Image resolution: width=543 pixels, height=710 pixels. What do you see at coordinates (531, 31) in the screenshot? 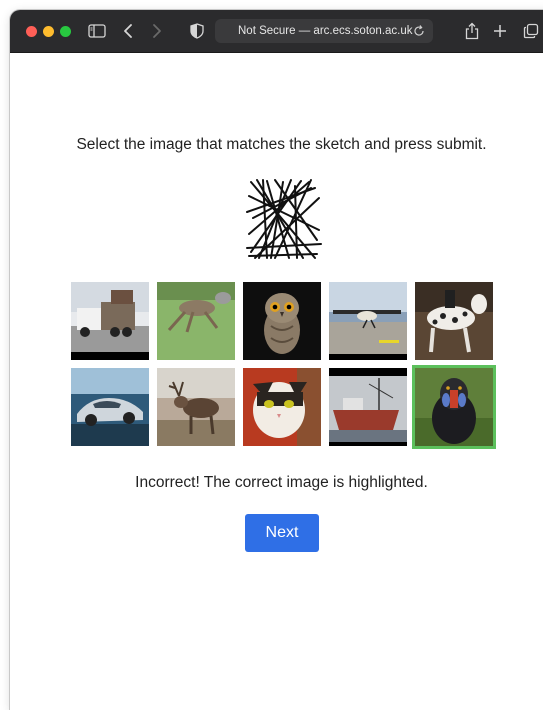
I see `tab-overview-icon` at bounding box center [531, 31].